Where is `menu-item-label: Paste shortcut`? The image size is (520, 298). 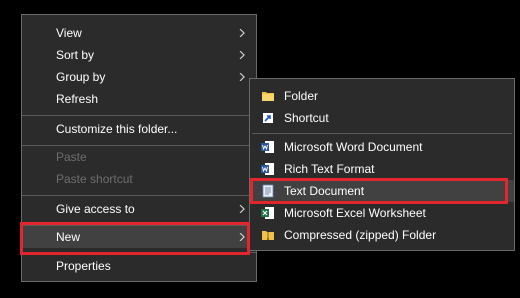 menu-item-label: Paste shortcut is located at coordinates (94, 179).